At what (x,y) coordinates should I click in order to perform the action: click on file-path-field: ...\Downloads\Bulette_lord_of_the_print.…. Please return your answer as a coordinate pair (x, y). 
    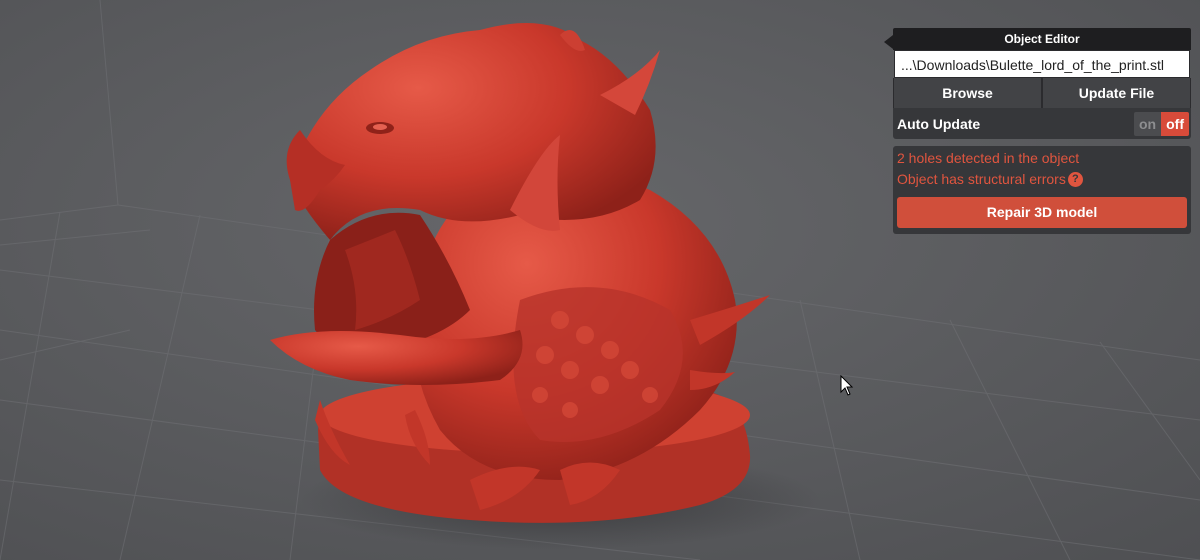
    Looking at the image, I should click on (1042, 64).